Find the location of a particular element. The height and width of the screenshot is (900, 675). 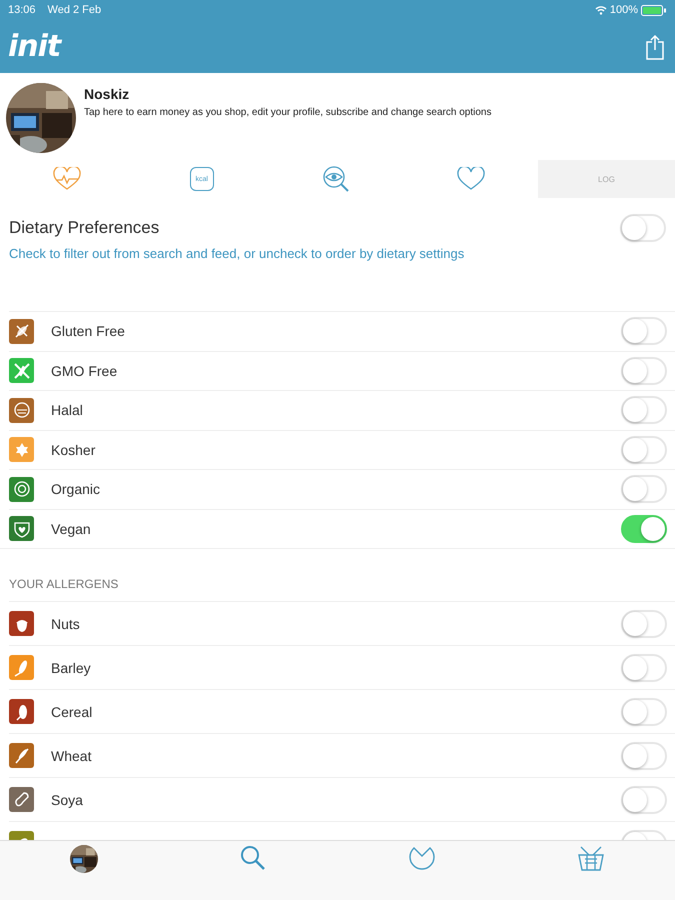

eye-search-icon is located at coordinates (336, 179).